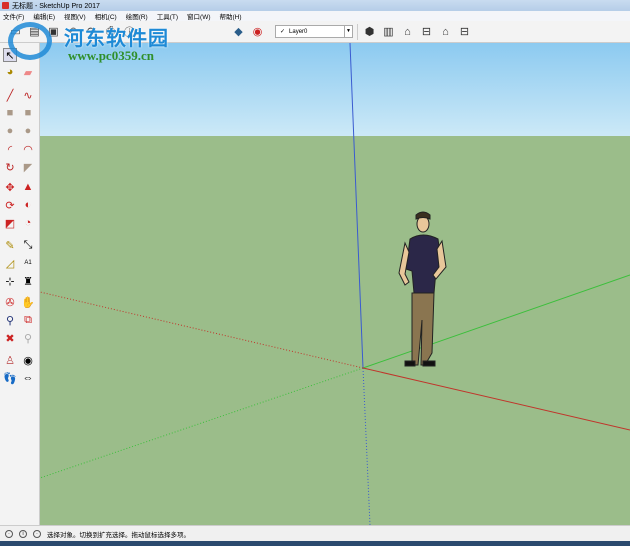 This screenshot has width=630, height=546. Describe the element at coordinates (10, 223) in the screenshot. I see `scale-icon: ◩` at that location.